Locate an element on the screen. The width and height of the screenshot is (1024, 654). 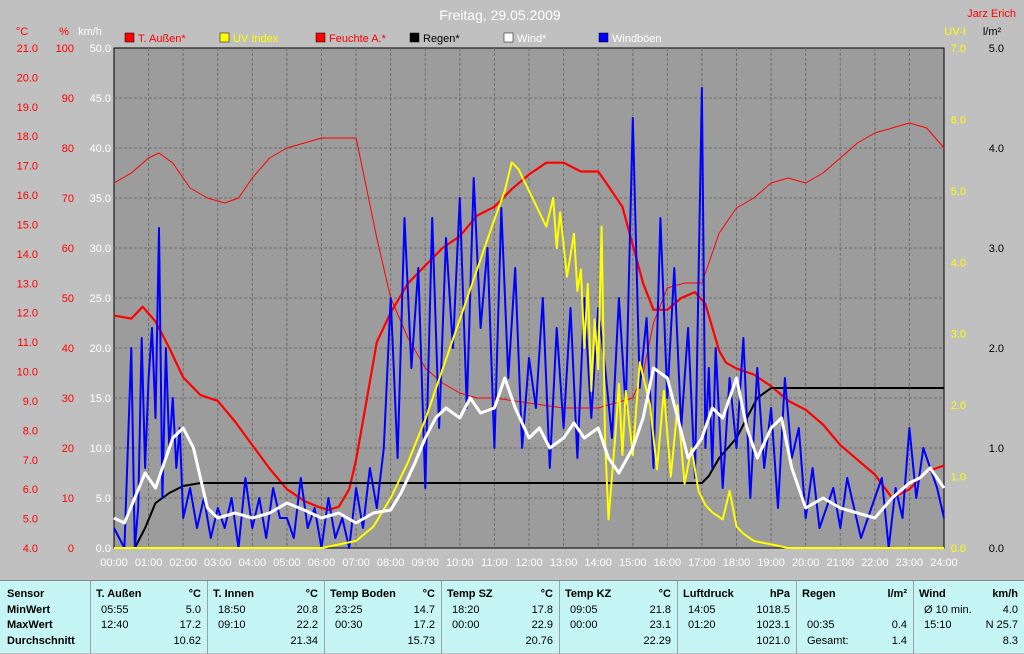
axis-unit-rain: l/m² is located at coordinates (992, 32).